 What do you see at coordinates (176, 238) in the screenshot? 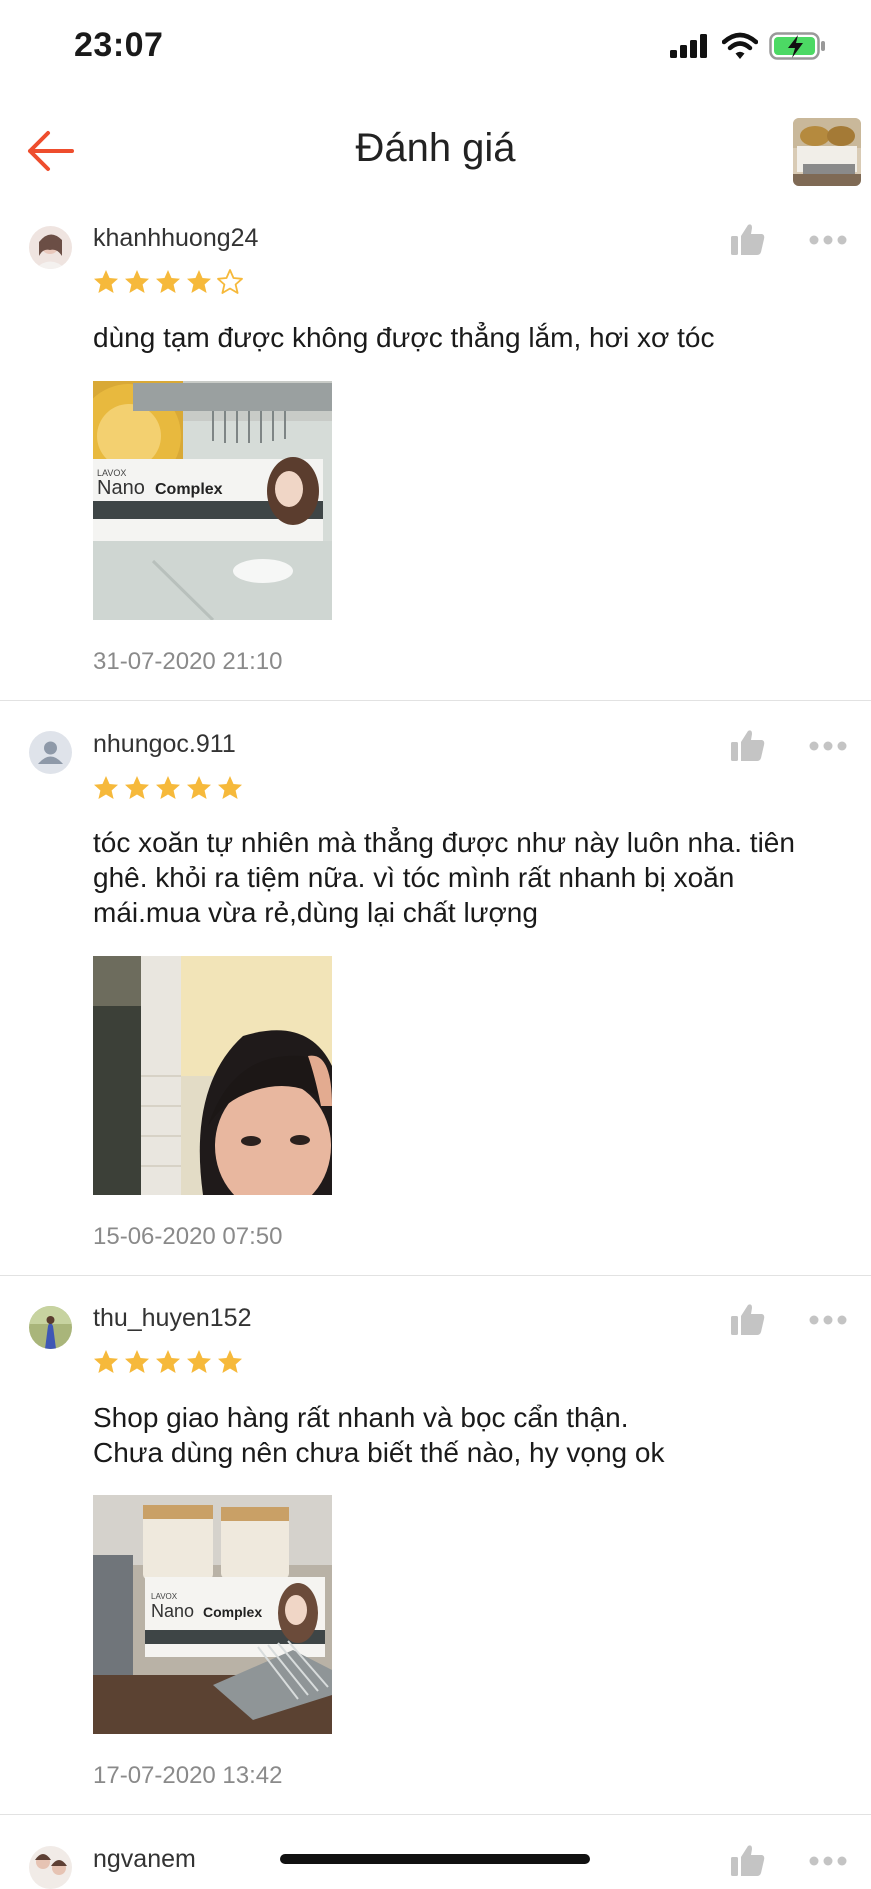
I see `review-username: khanhhuong24` at bounding box center [176, 238].